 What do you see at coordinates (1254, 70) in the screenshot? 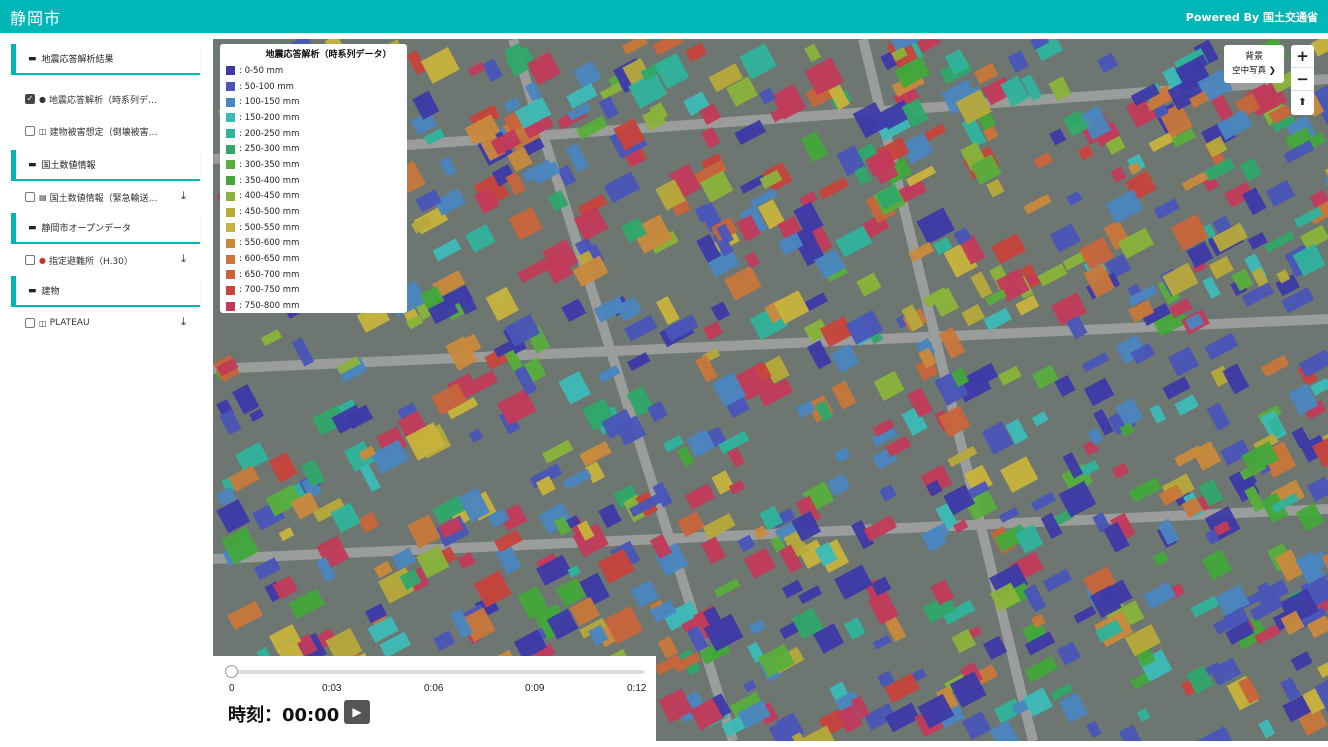
I see `background-select: 空中写真 ❯` at bounding box center [1254, 70].